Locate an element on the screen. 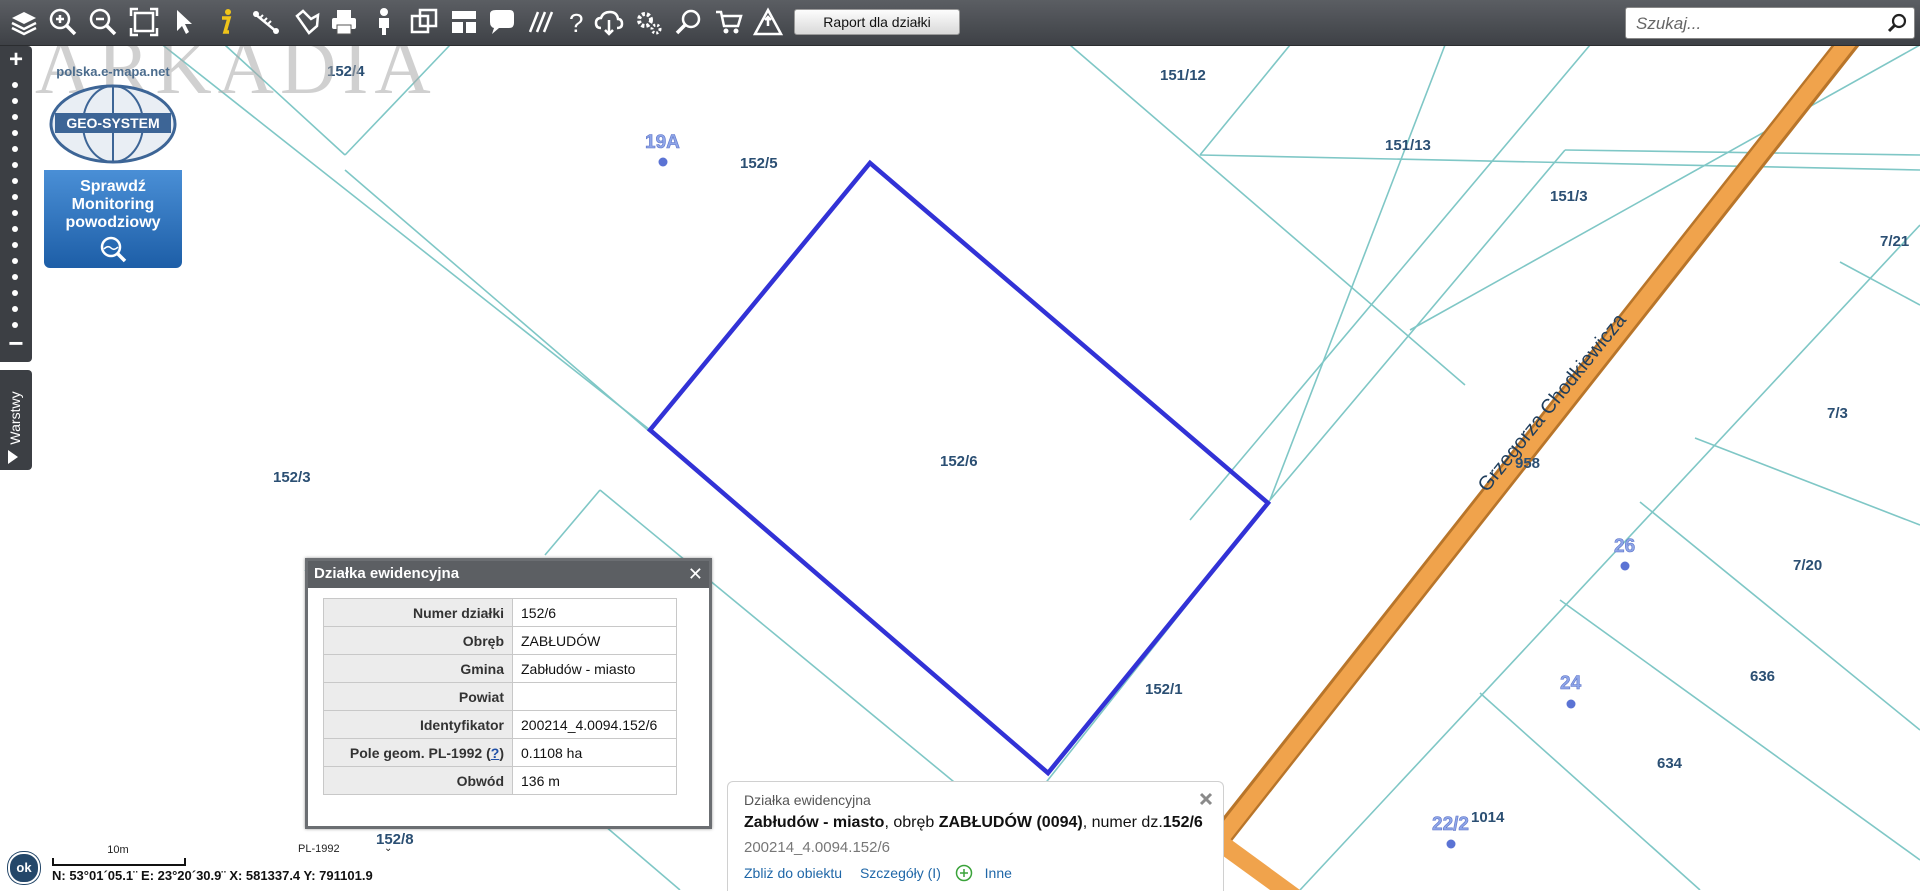 This screenshot has height=891, width=1920. object-identifier: 200214_4.0094.152/6 is located at coordinates (817, 847).